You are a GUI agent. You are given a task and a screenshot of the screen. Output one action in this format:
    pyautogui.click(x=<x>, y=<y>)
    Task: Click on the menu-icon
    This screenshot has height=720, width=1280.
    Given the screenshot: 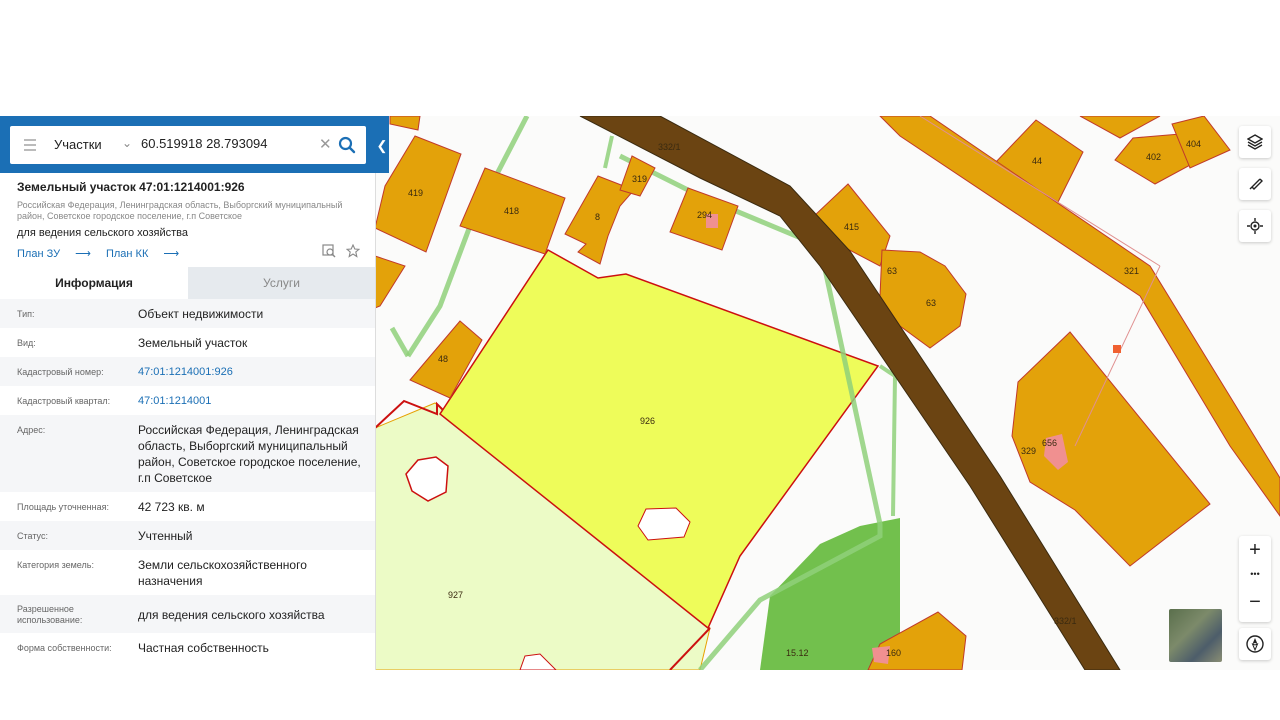 What is the action you would take?
    pyautogui.click(x=30, y=145)
    